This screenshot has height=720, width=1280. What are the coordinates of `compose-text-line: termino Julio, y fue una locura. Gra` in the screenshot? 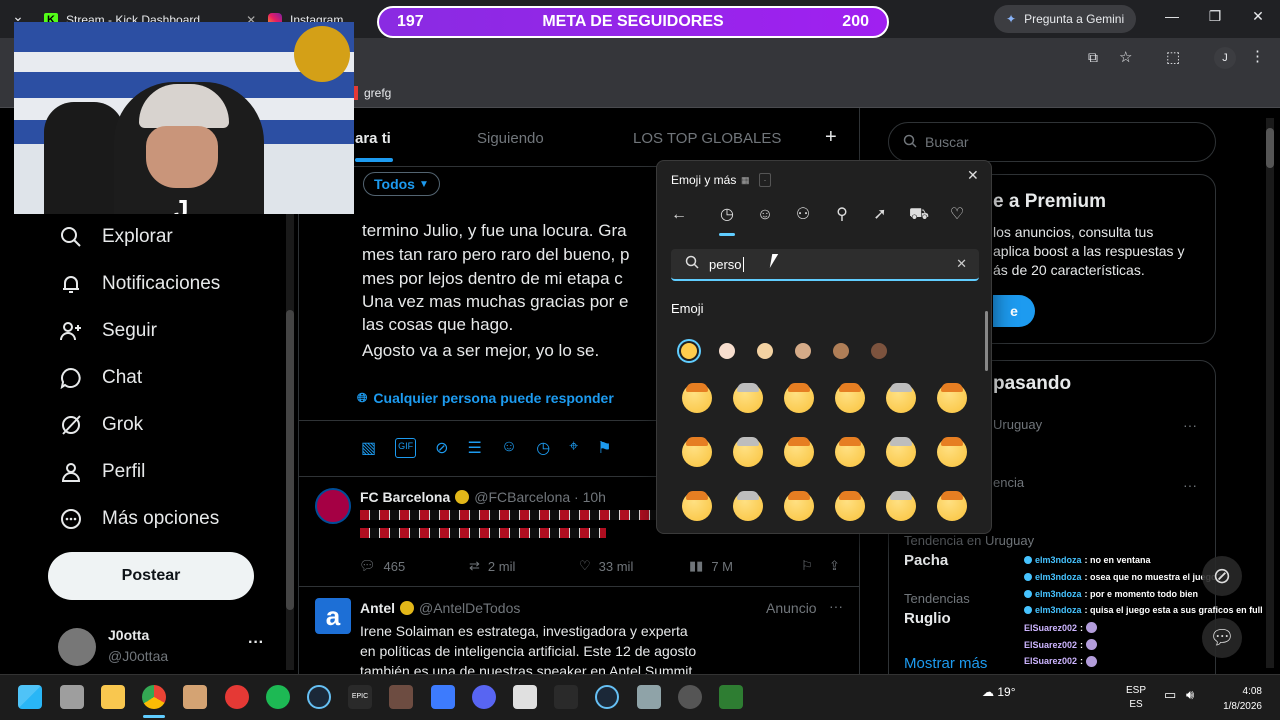 It's located at (494, 231).